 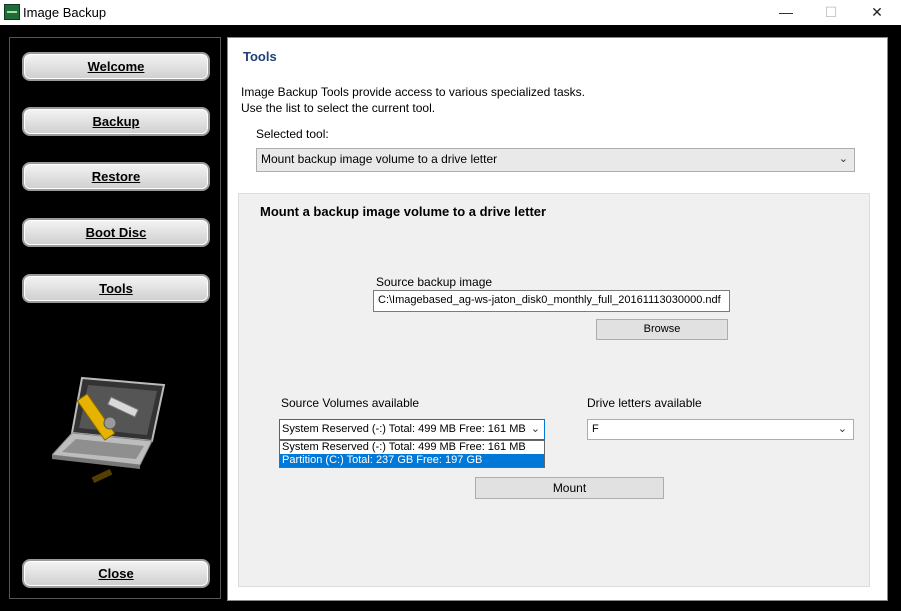 What do you see at coordinates (877, 12) in the screenshot?
I see `close-window-button: ✕` at bounding box center [877, 12].